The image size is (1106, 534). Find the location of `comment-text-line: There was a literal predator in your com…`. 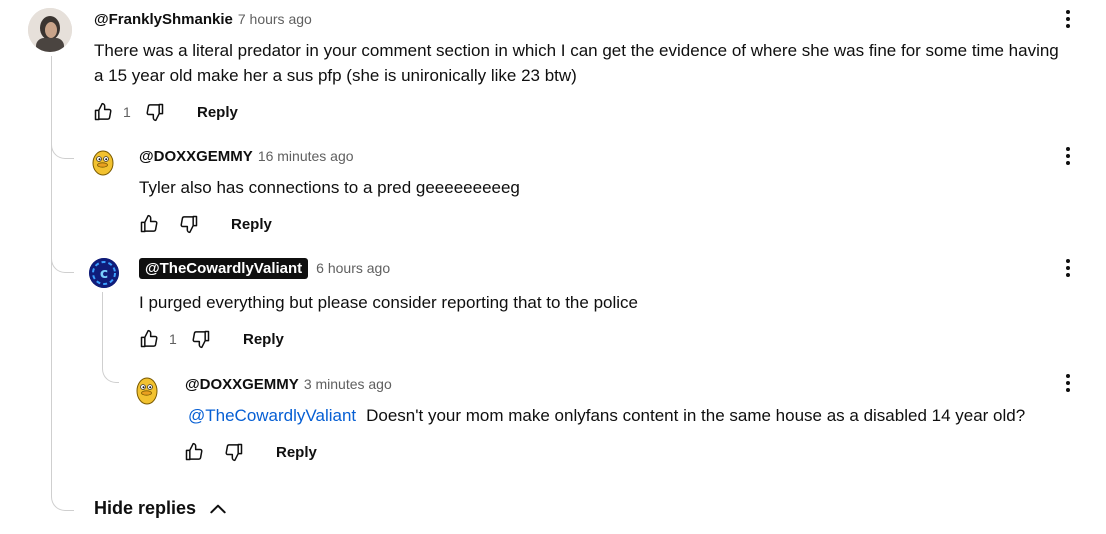

comment-text-line: There was a literal predator in your com… is located at coordinates (576, 50).